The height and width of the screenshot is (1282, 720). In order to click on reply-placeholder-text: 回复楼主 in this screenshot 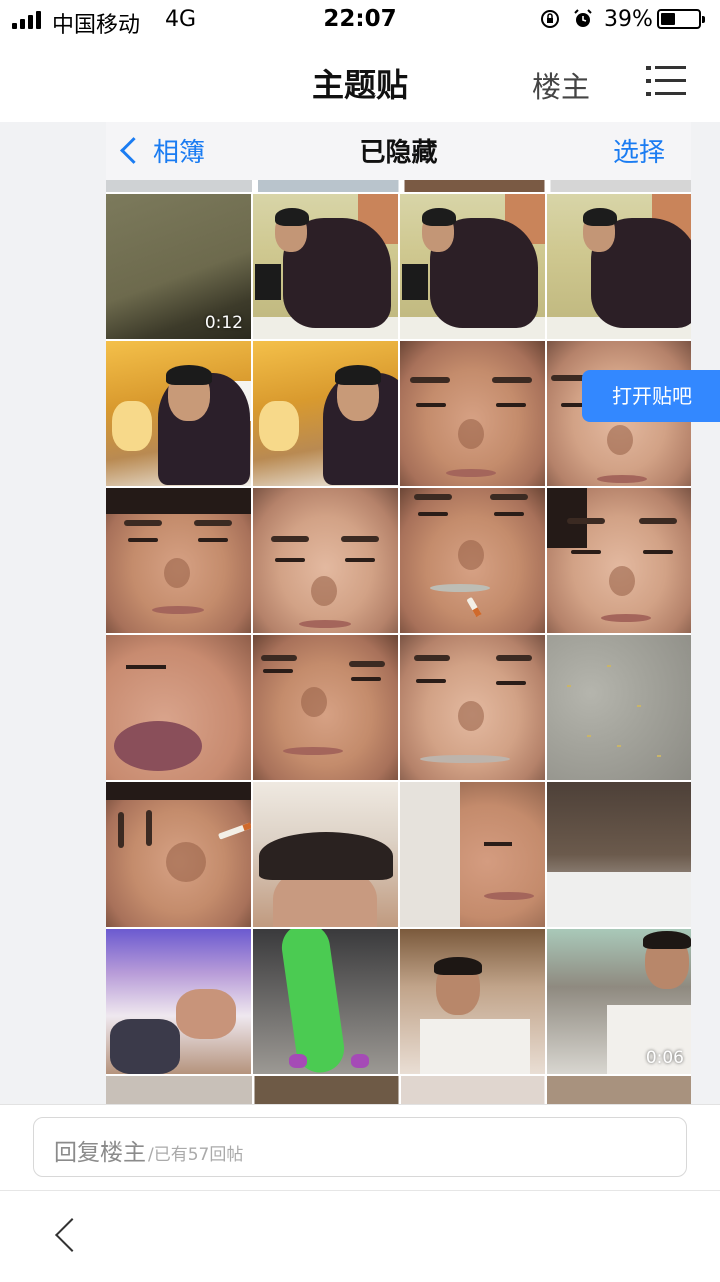, I will do `click(100, 1153)`.